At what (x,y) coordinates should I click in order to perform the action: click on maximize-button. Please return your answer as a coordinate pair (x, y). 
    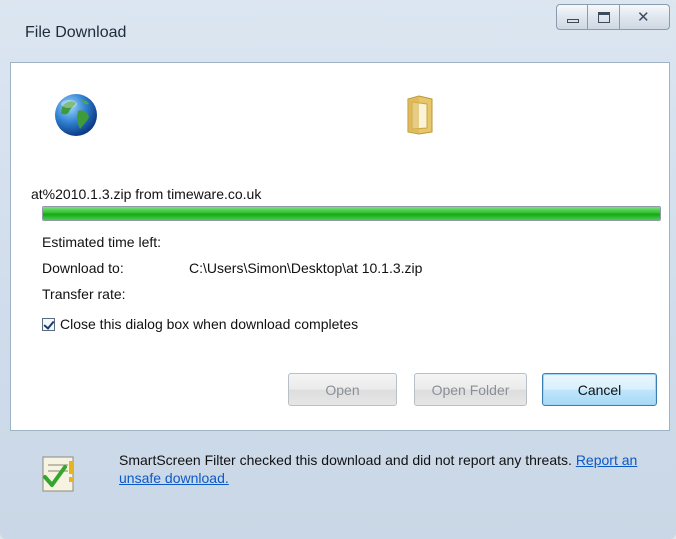
    Looking at the image, I should click on (604, 17).